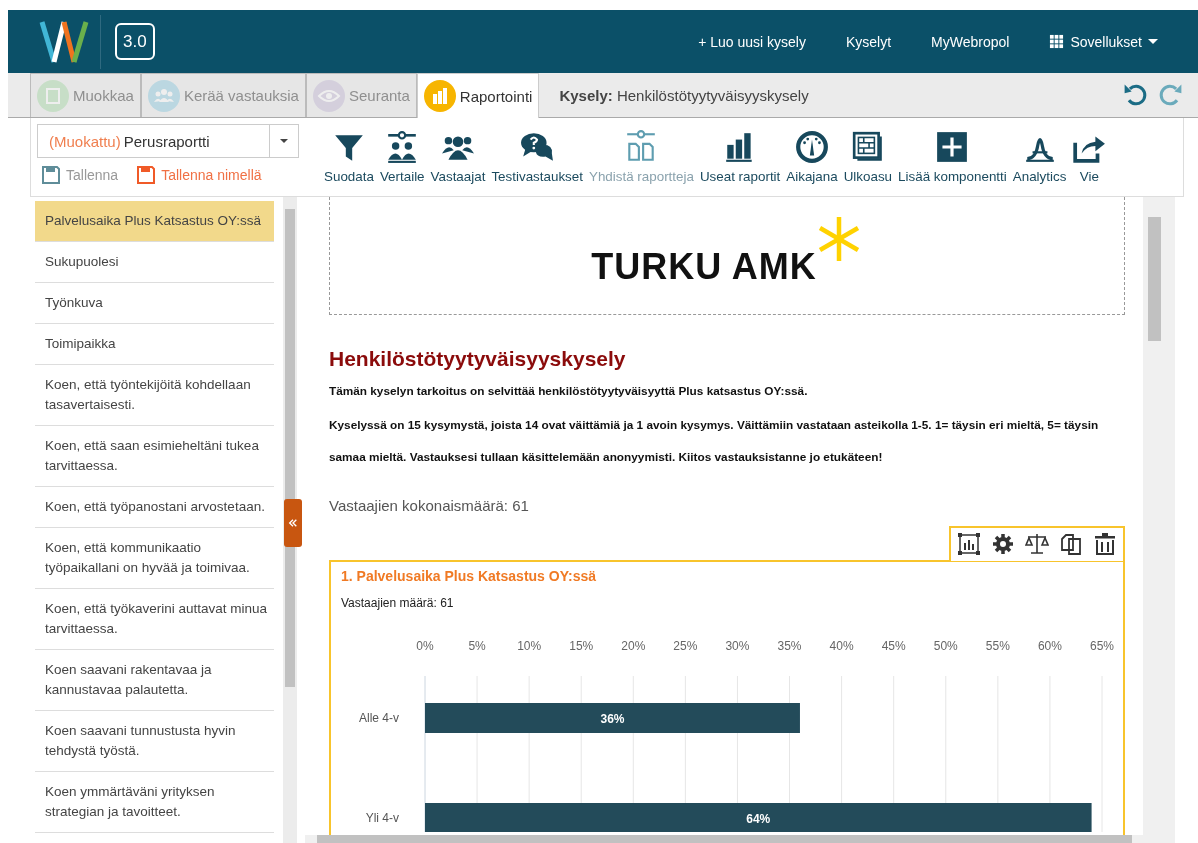  Describe the element at coordinates (53, 95) in the screenshot. I see `form-icon` at that location.